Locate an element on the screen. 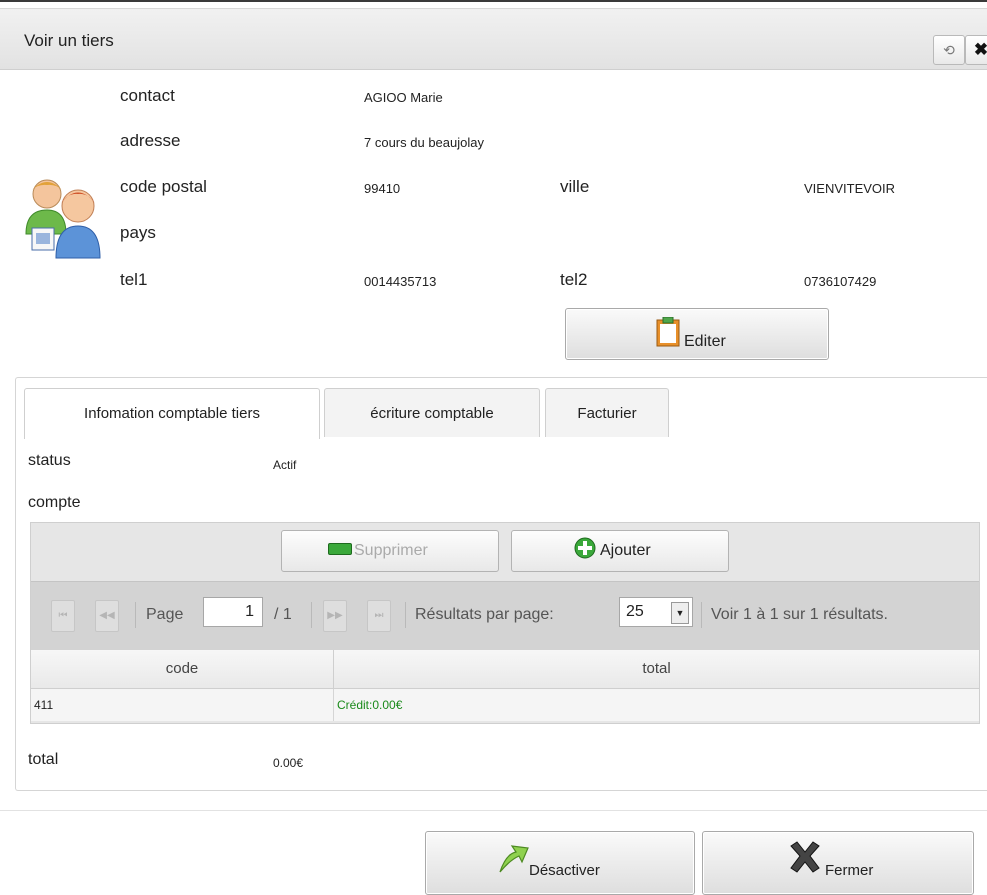  chevron-down-icon: ▼ is located at coordinates (680, 613).